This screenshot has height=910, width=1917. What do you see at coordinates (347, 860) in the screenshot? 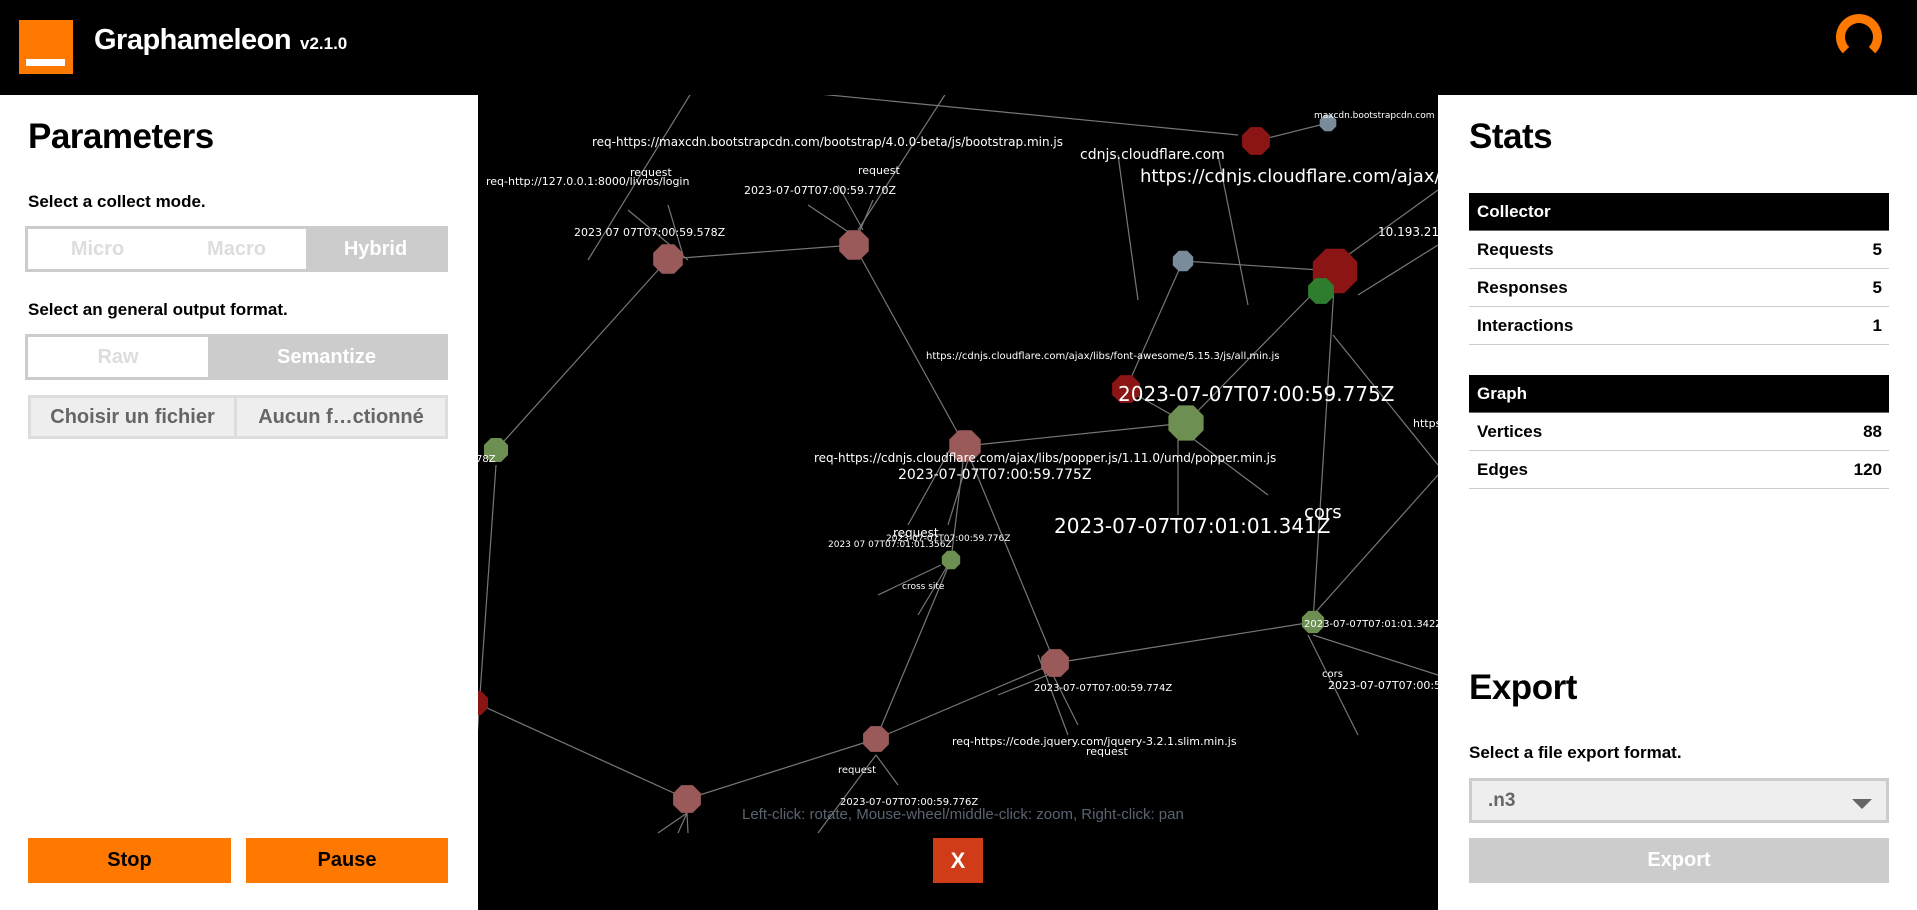
I see `pause-button: Pause` at bounding box center [347, 860].